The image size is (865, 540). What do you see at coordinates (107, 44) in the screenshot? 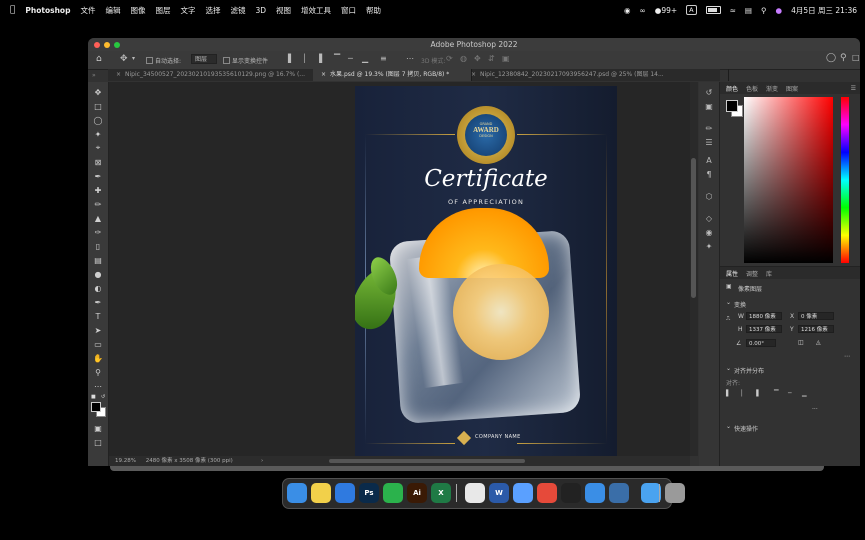
I see `minimize-window-button` at bounding box center [107, 44].